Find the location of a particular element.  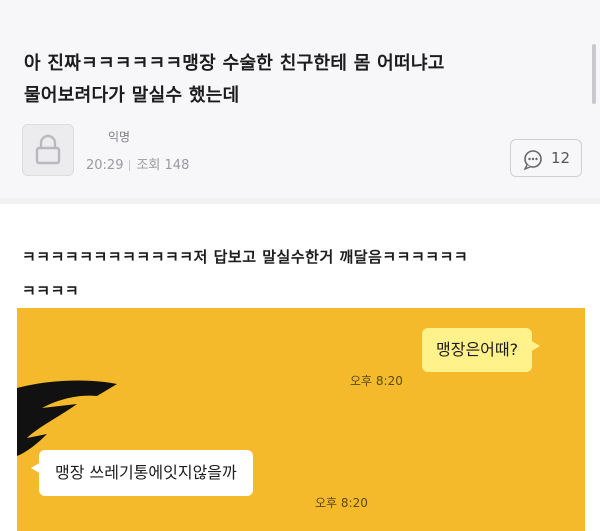

friend-message-bubble: 맹장 쓰레기통에잇지않을까 is located at coordinates (142, 473).